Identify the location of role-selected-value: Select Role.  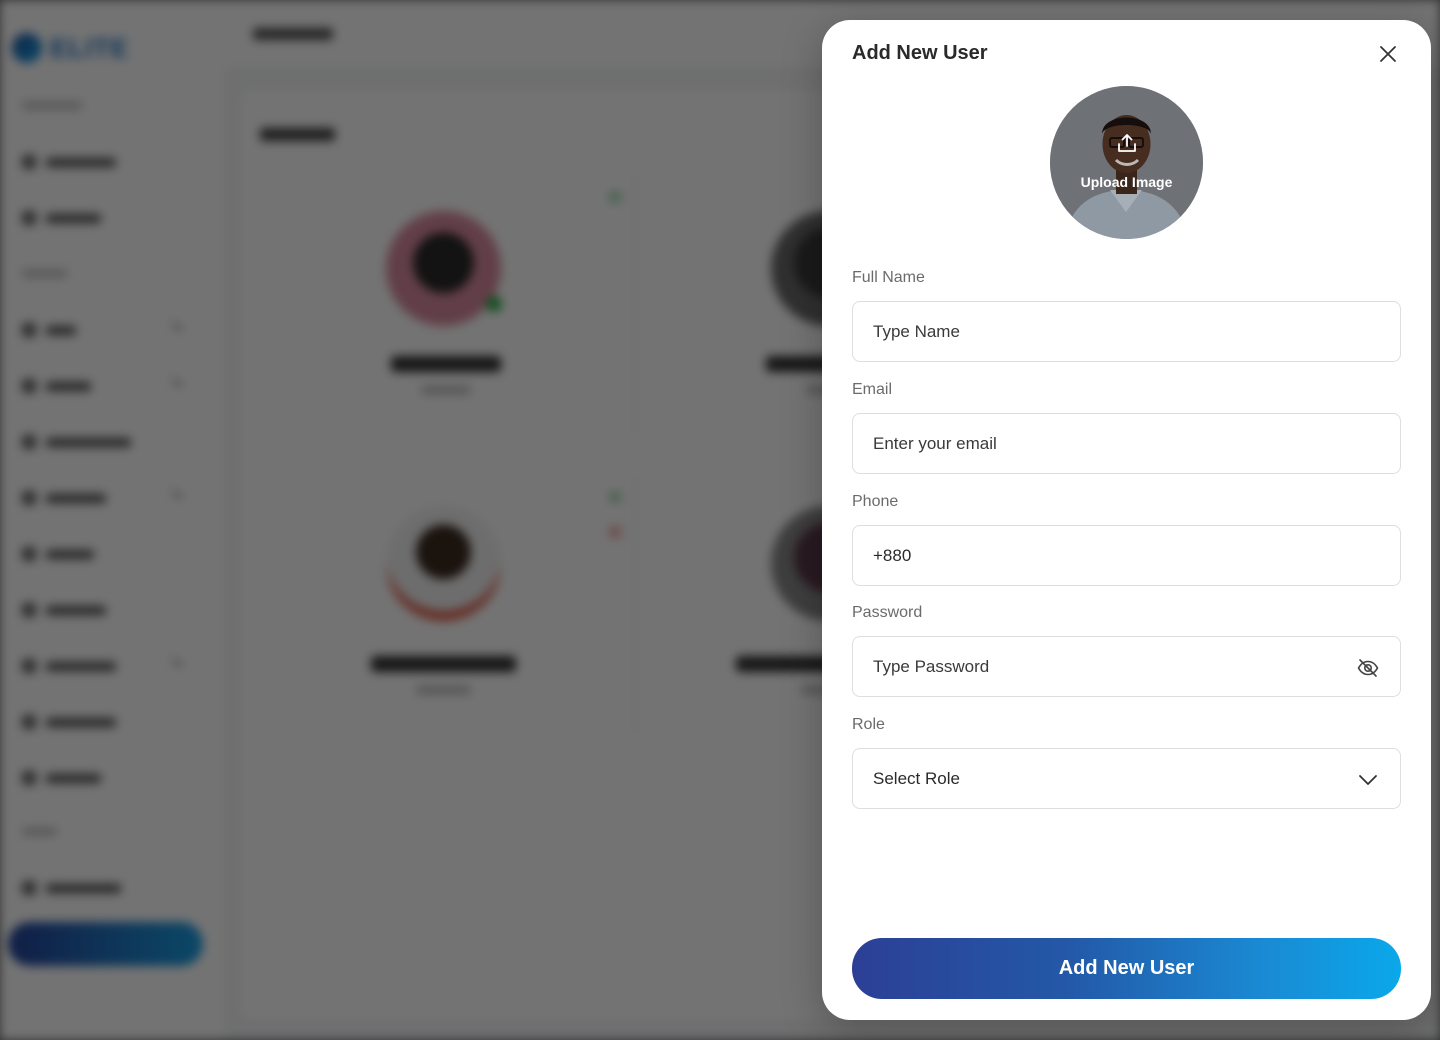
(916, 778).